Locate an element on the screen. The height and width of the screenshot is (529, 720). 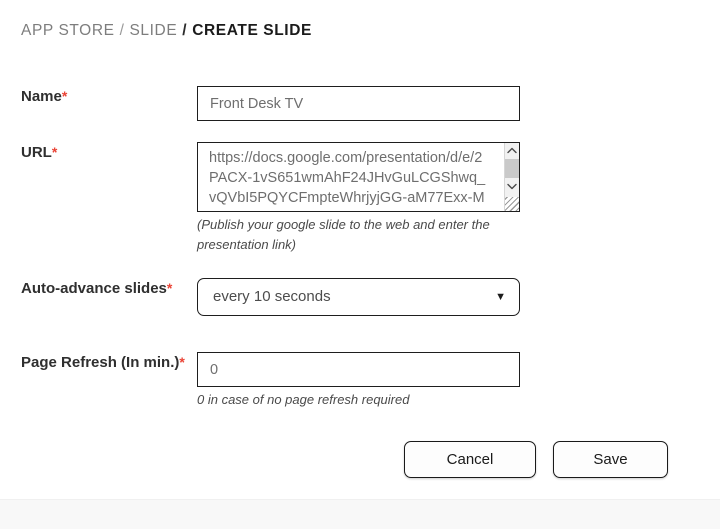
resize-handle-icon is located at coordinates (512, 204).